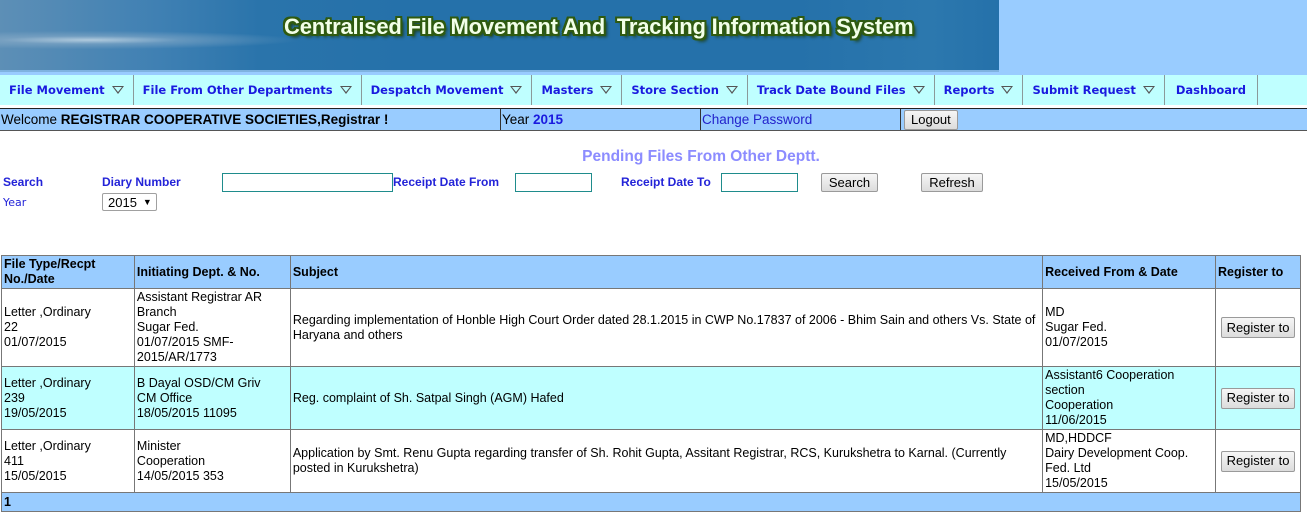 The width and height of the screenshot is (1307, 516). Describe the element at coordinates (57, 90) in the screenshot. I see `menu-label: File Movement` at that location.